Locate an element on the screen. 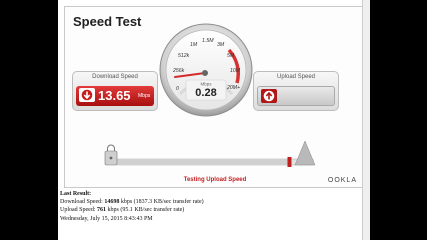 The image size is (427, 240). upload-panel: Upload Speed is located at coordinates (296, 91).